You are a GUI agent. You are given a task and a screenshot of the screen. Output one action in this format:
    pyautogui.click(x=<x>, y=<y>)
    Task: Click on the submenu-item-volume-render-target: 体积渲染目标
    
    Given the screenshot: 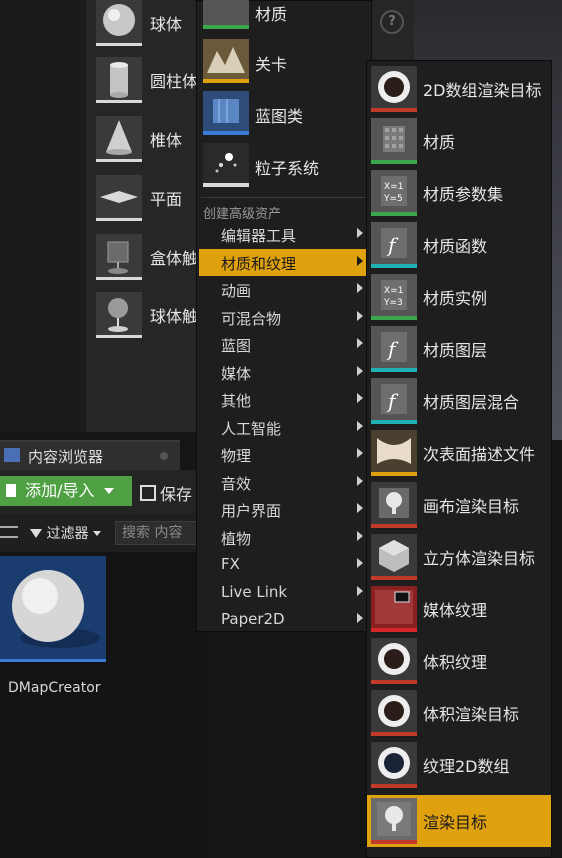 What is the action you would take?
    pyautogui.click(x=459, y=713)
    